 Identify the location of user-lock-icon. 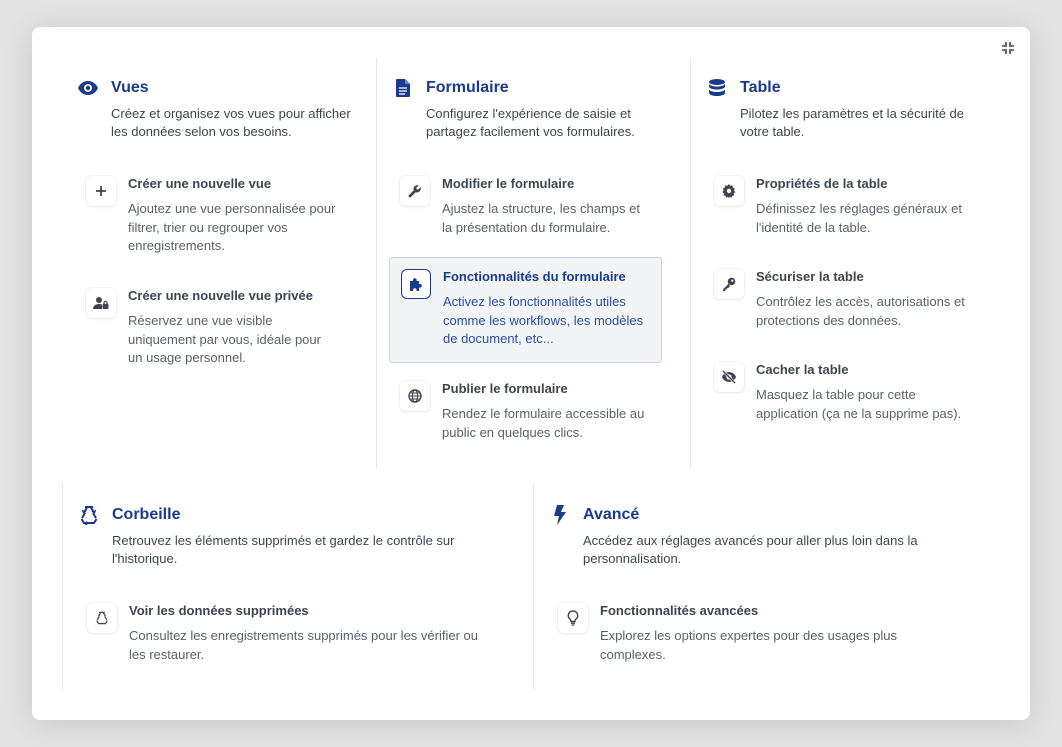
(101, 303).